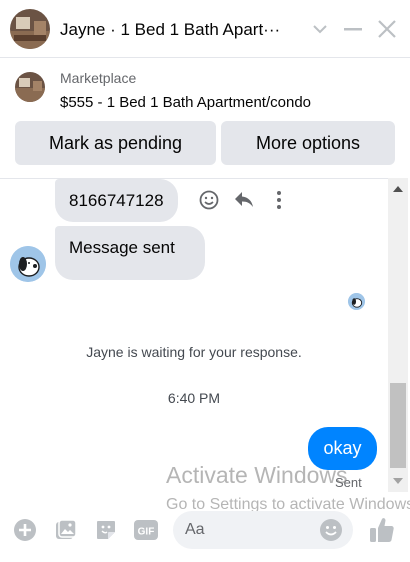  What do you see at coordinates (398, 425) in the screenshot?
I see `scroll-thumb` at bounding box center [398, 425].